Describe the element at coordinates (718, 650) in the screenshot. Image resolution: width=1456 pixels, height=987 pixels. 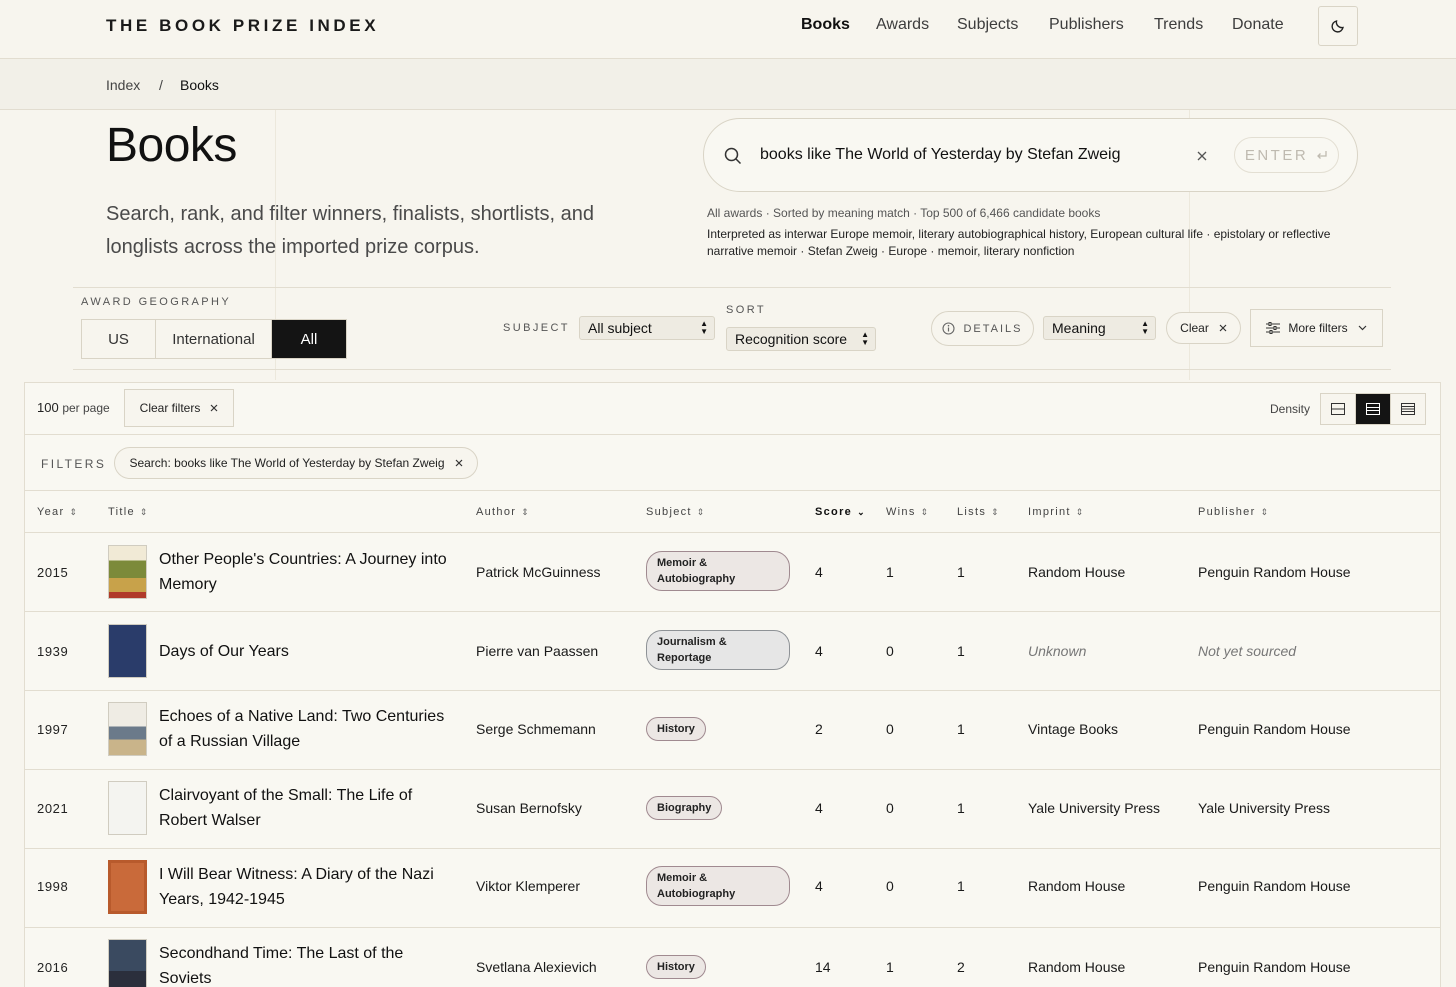
I see `subject-badge: Journalism & Reportage` at that location.